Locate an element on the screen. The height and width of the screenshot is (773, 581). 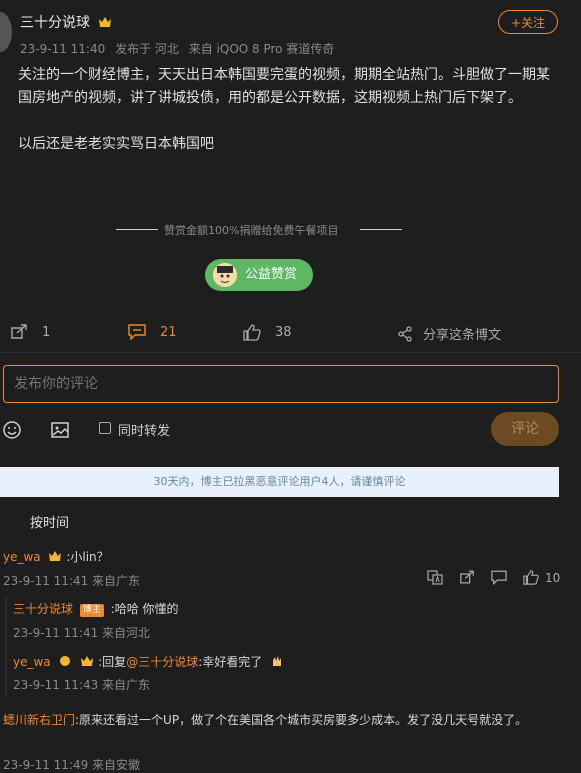
share-action: 分享这条博文 is located at coordinates (449, 333).